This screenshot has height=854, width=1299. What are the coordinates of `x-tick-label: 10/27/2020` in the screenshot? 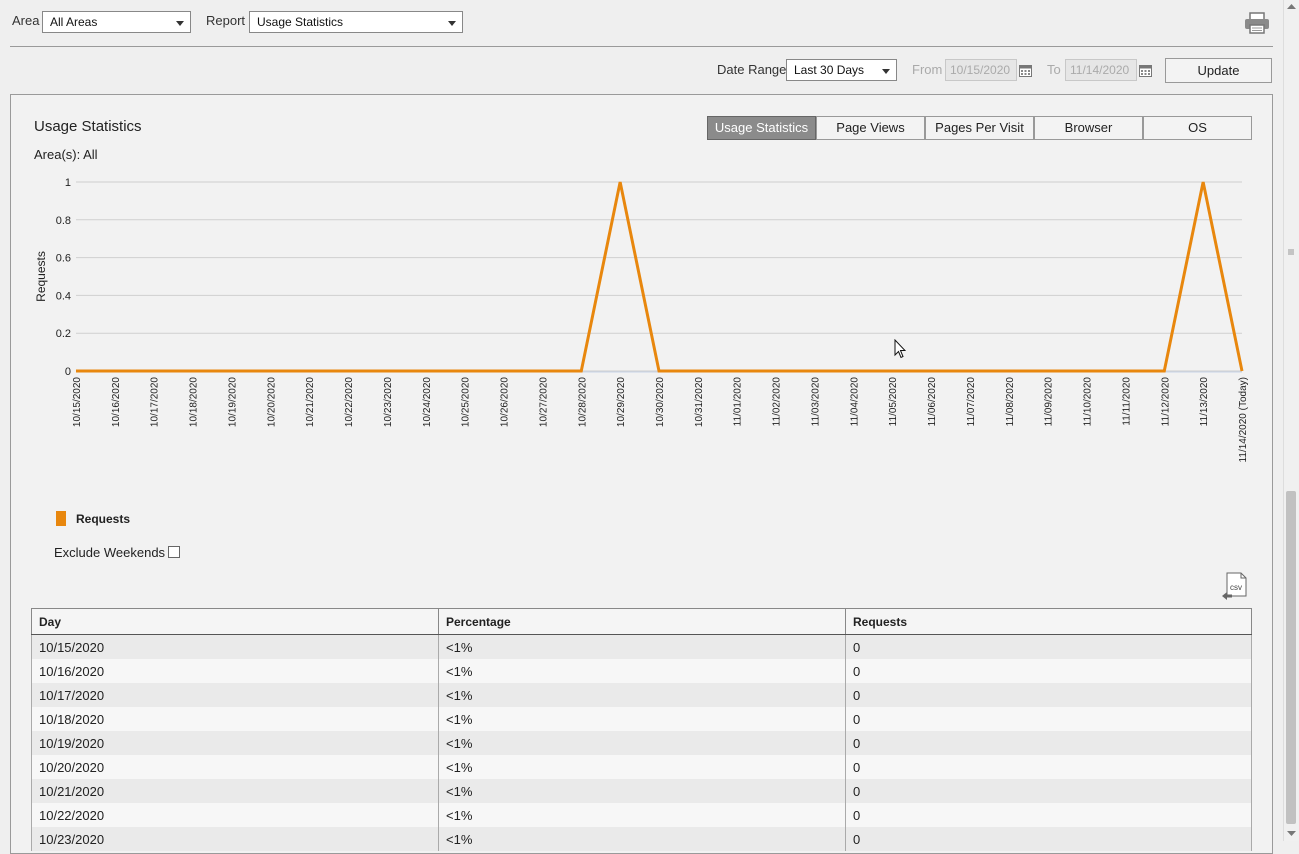 It's located at (543, 402).